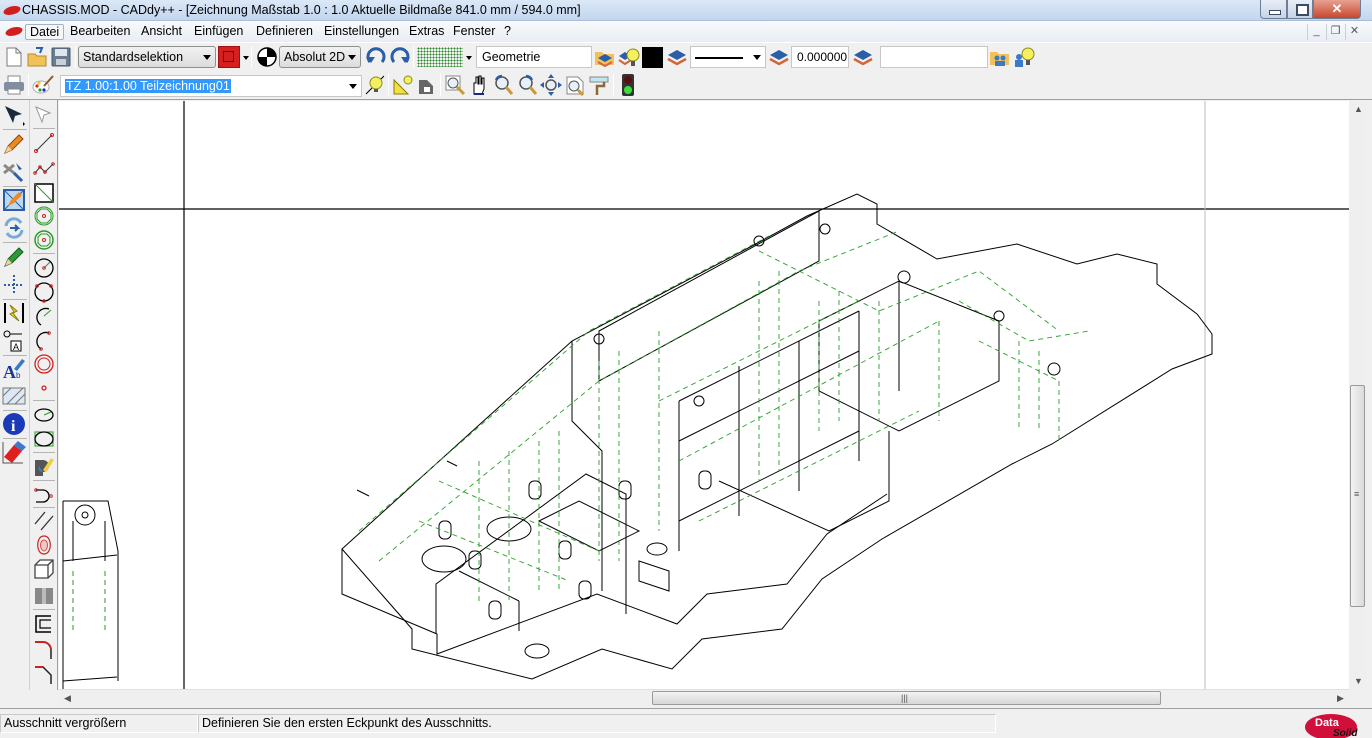 The width and height of the screenshot is (1372, 738). Describe the element at coordinates (1331, 726) in the screenshot. I see `datasolid-logo: Data Solid` at that location.